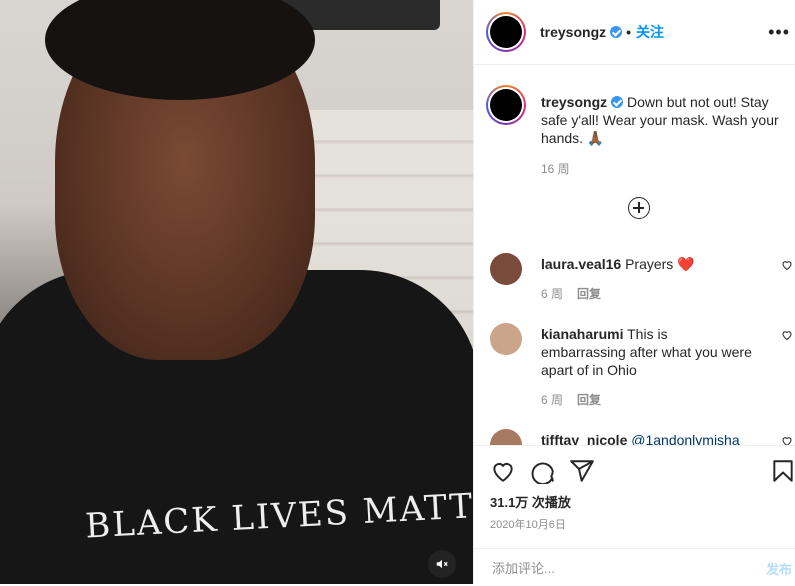  I want to click on caption-time: 16 周, so click(555, 168).